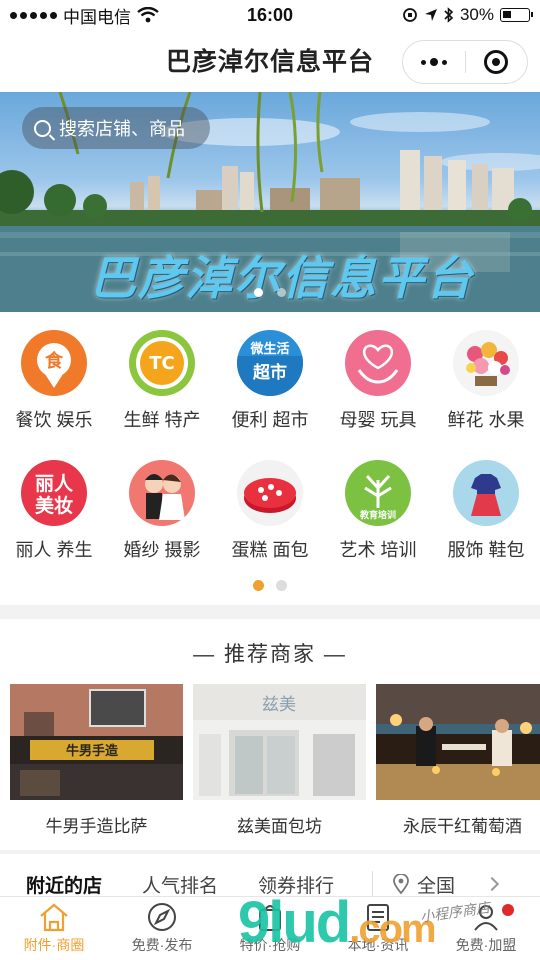 The height and width of the screenshot is (960, 540). What do you see at coordinates (54, 917) in the screenshot?
I see `home-icon` at bounding box center [54, 917].